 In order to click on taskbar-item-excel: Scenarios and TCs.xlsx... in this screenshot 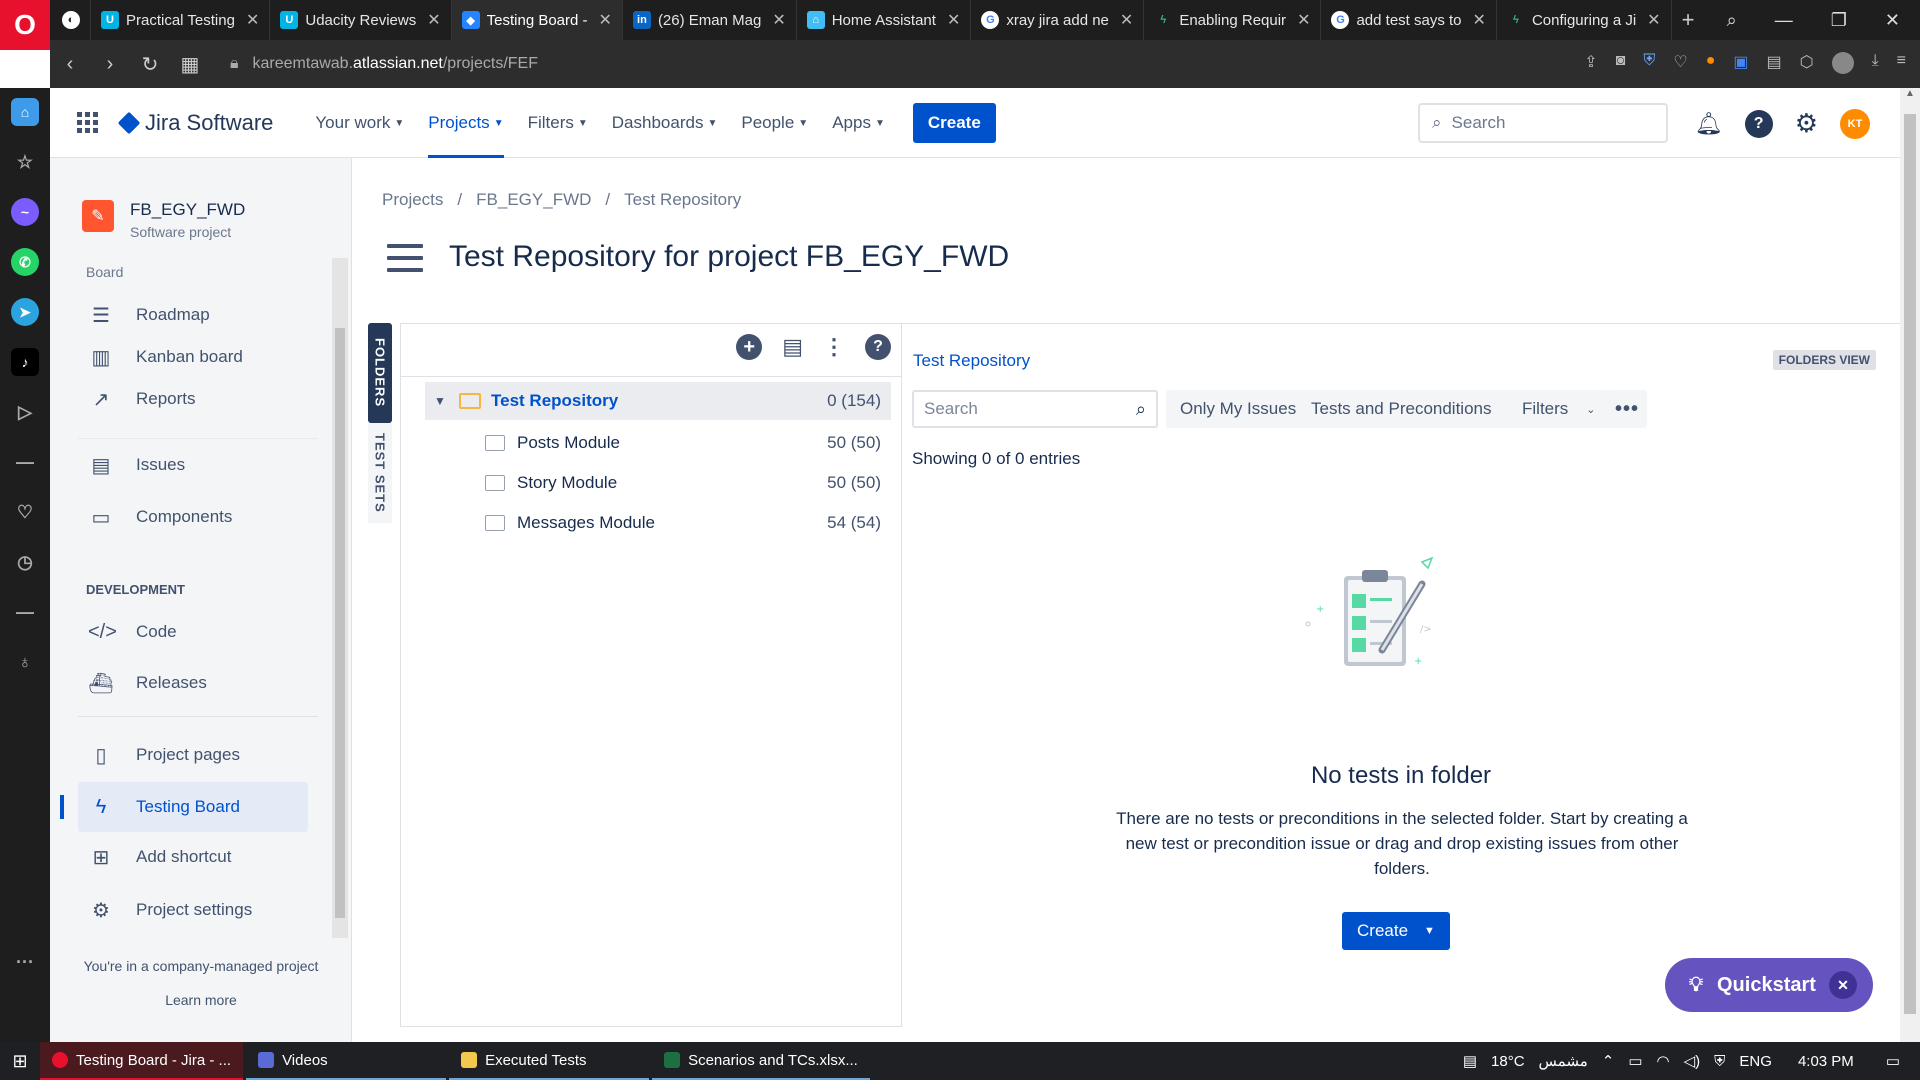, I will do `click(761, 1061)`.